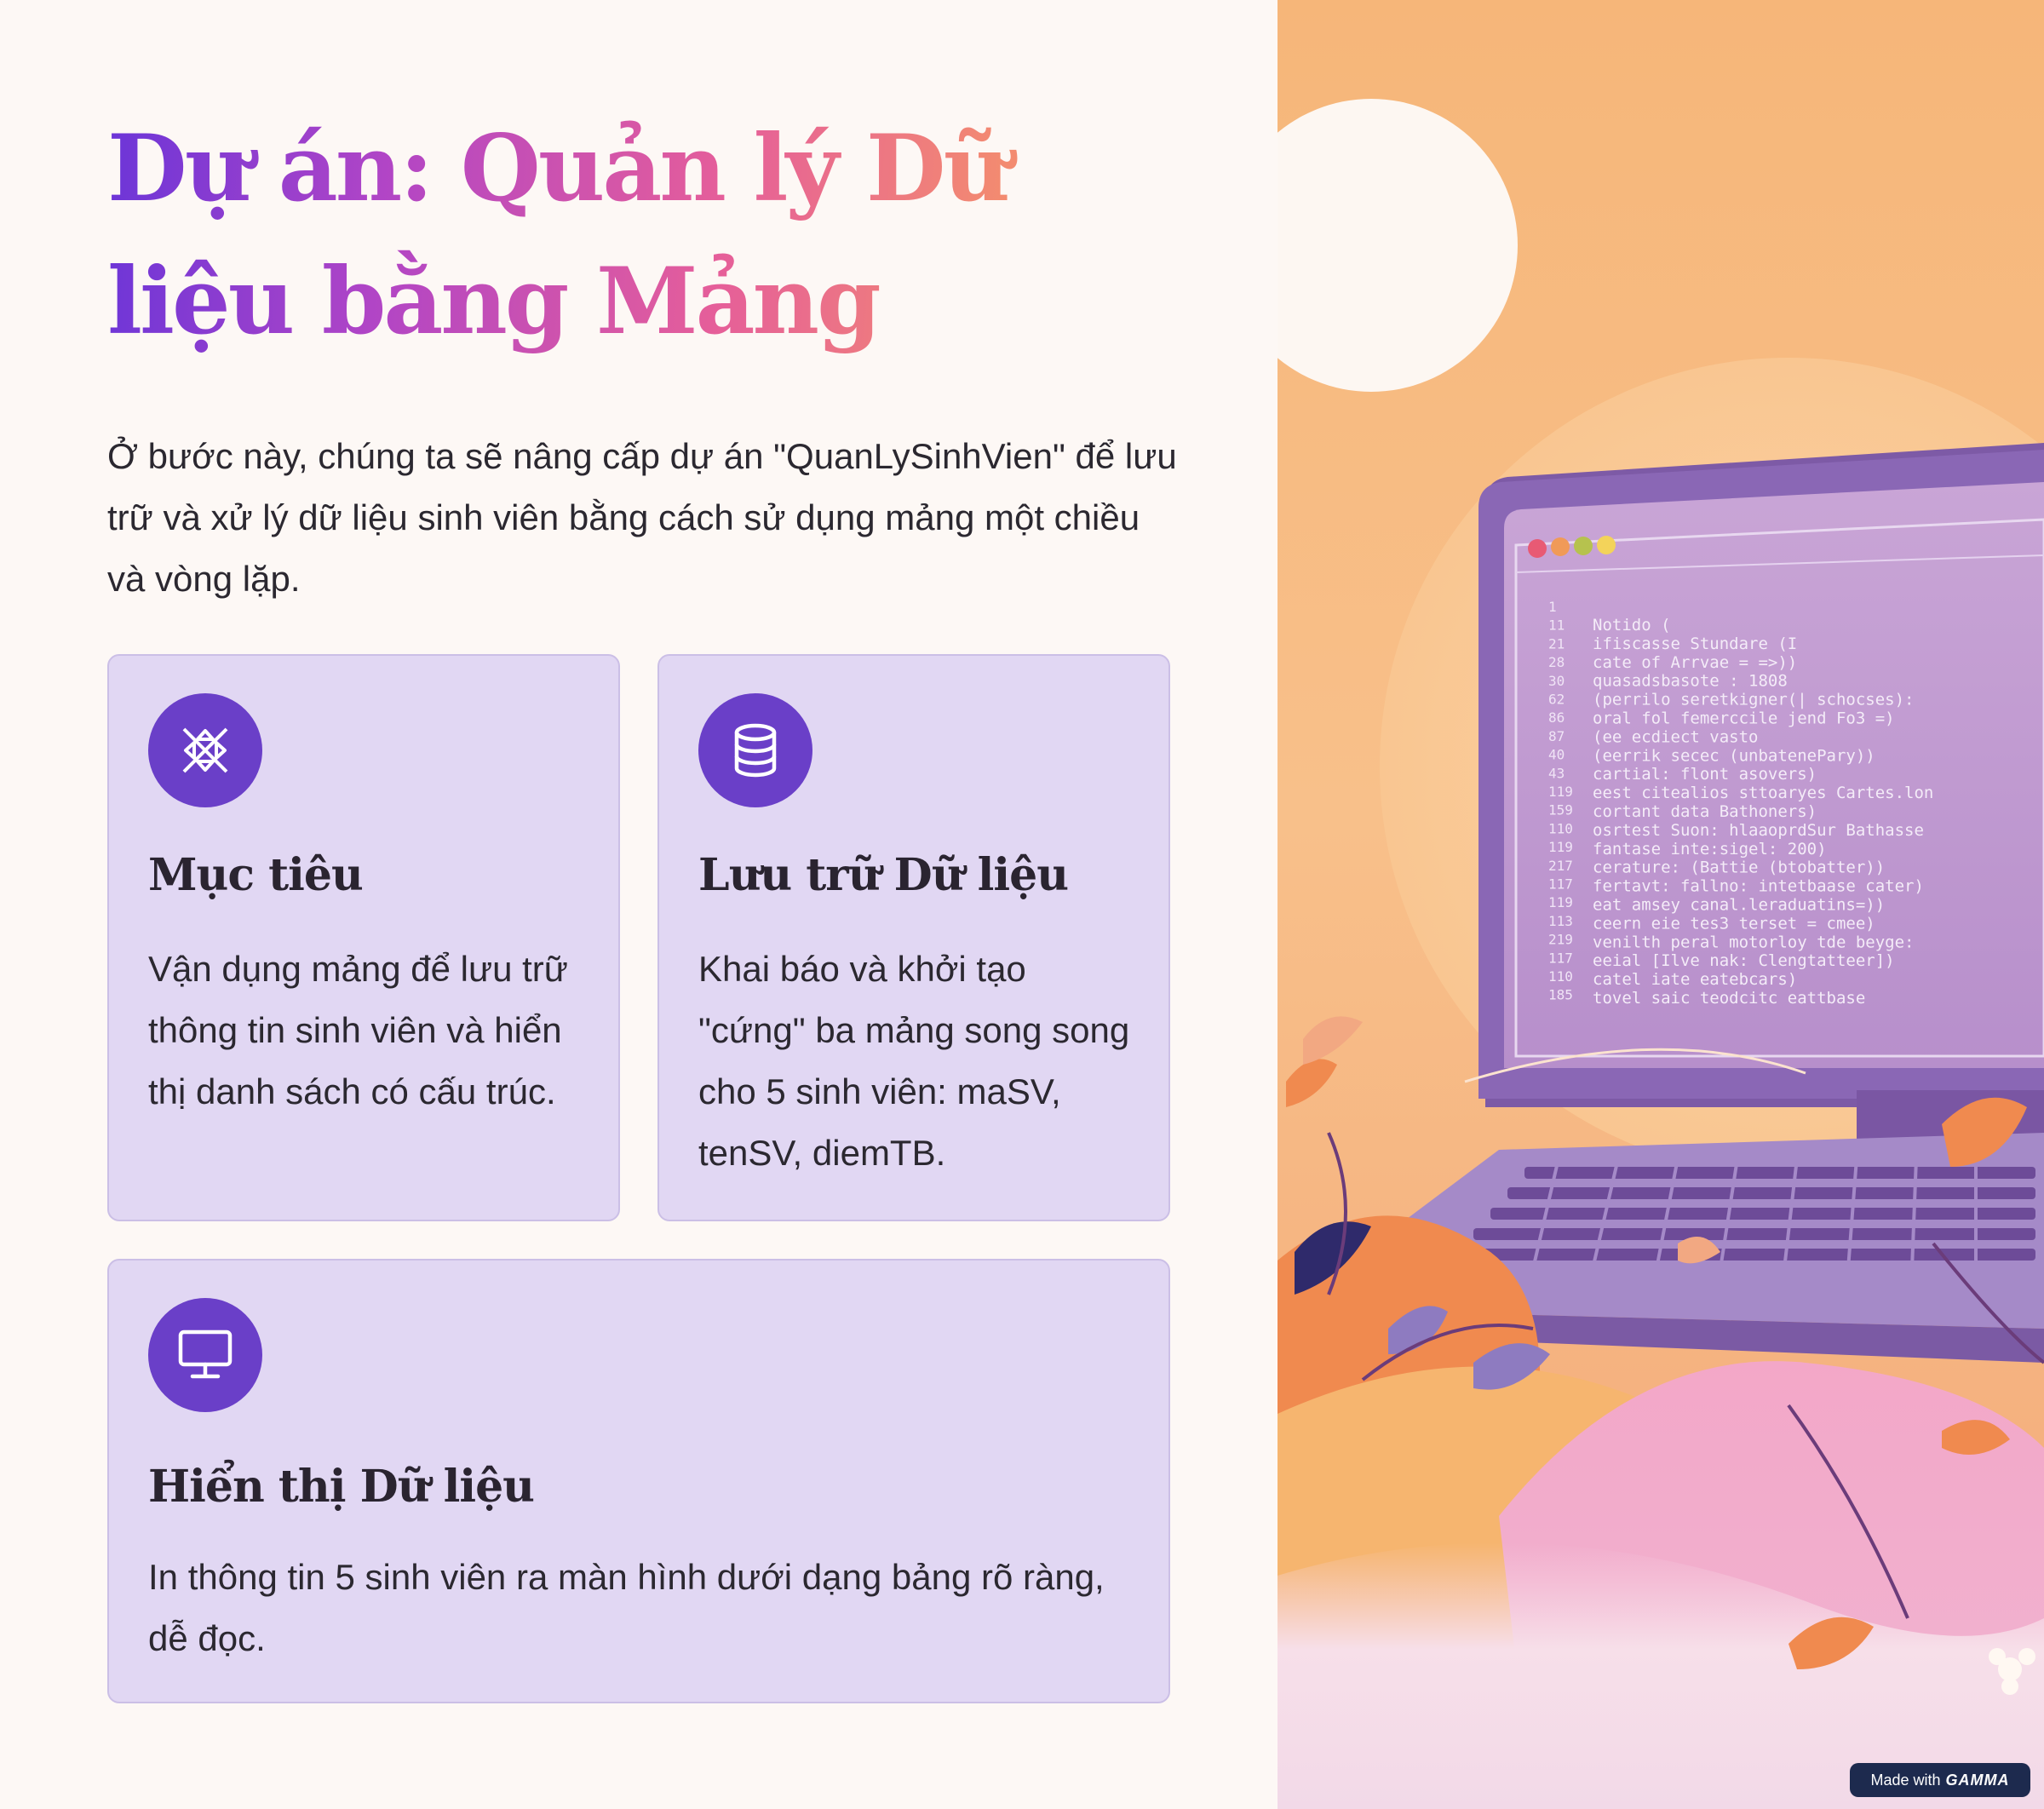 This screenshot has height=1809, width=2044. Describe the element at coordinates (1556, 625) in the screenshot. I see `code-line-number: 11` at that location.